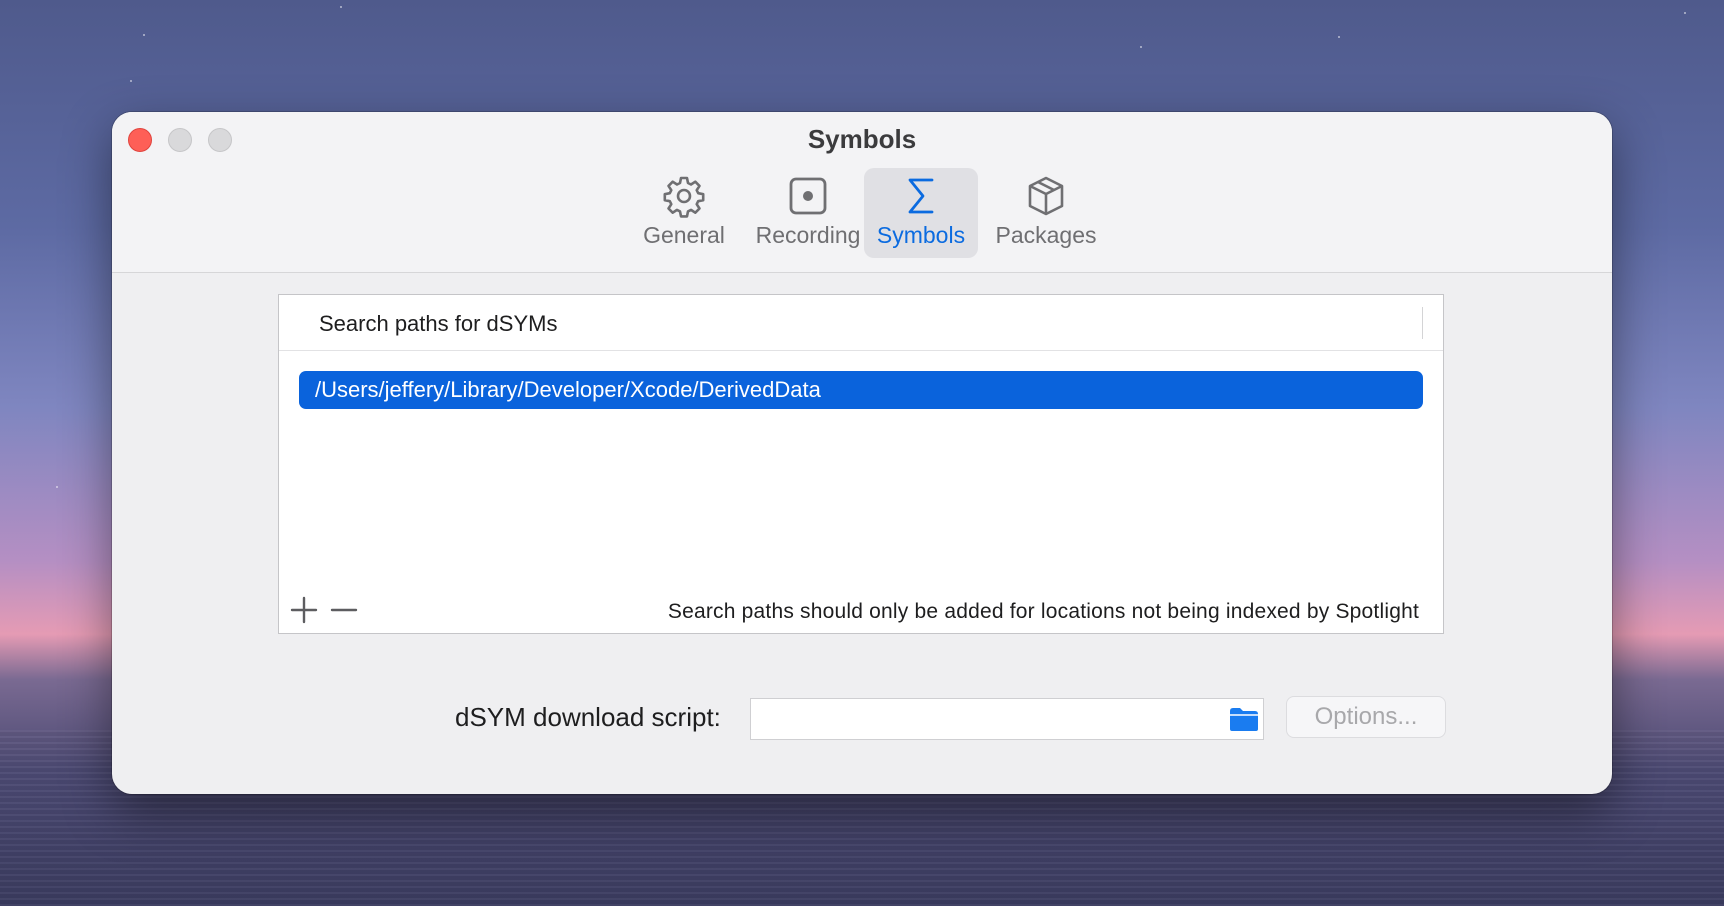 The width and height of the screenshot is (1724, 906). I want to click on tab-symbols: Symbols, so click(921, 213).